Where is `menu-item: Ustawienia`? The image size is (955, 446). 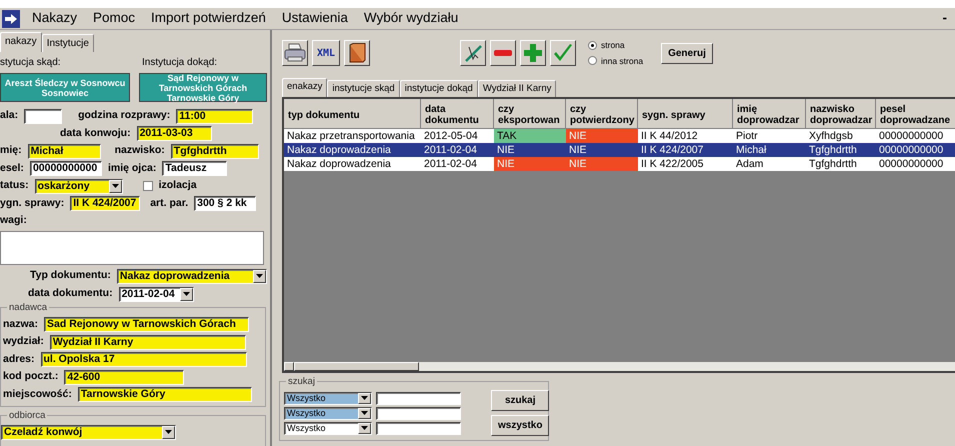 menu-item: Ustawienia is located at coordinates (315, 18).